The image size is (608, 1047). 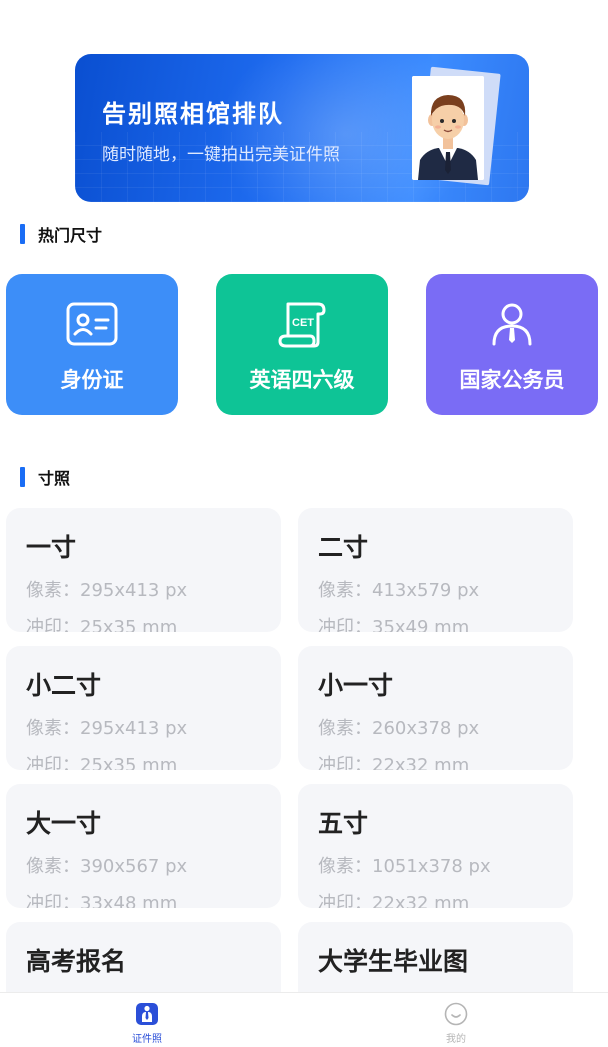 What do you see at coordinates (61, 234) in the screenshot?
I see `hot-sizes-heading: 热门尺寸` at bounding box center [61, 234].